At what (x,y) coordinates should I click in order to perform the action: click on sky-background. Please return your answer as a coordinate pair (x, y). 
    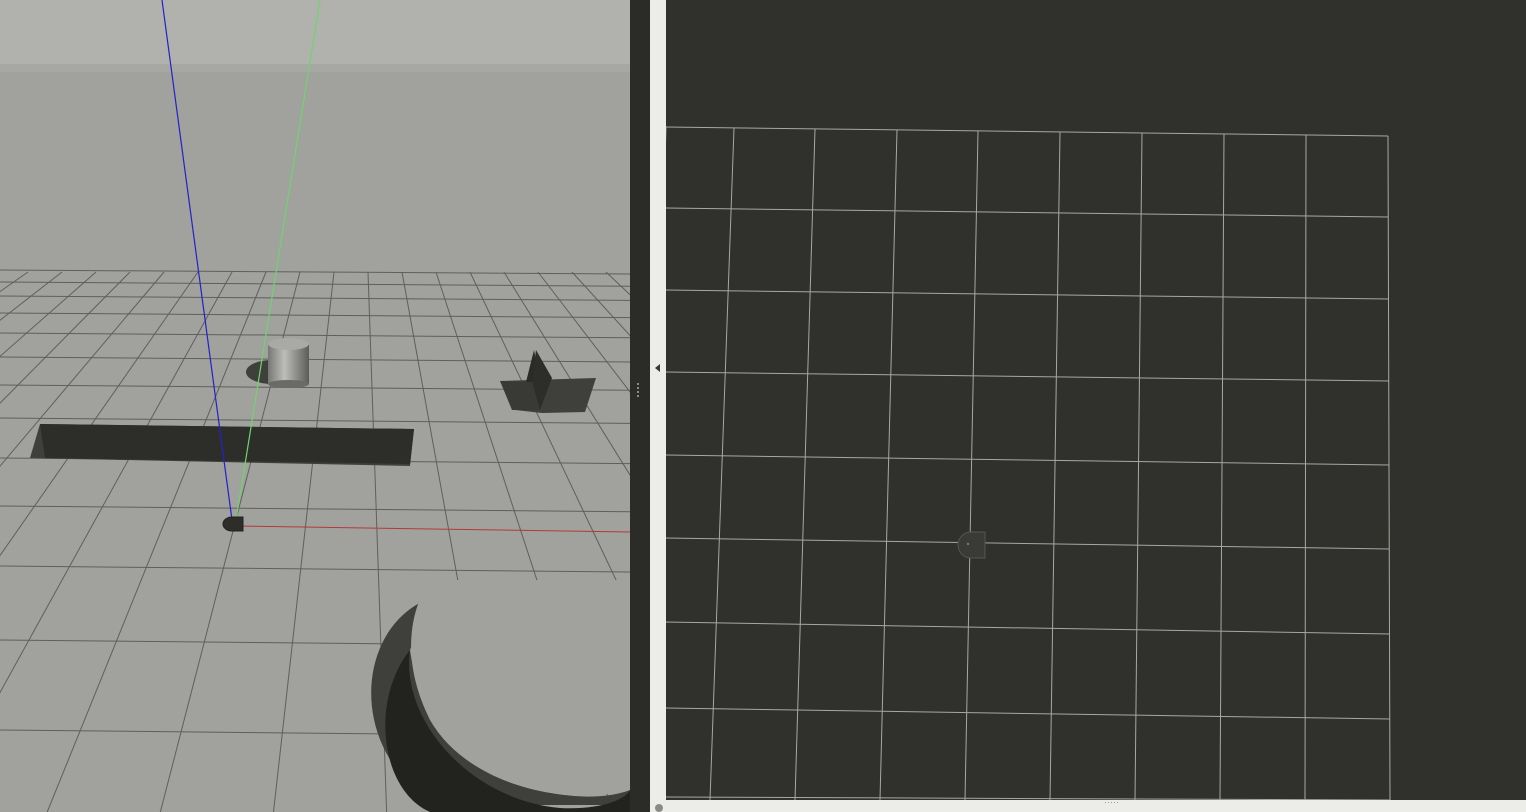
    Looking at the image, I should click on (315, 35).